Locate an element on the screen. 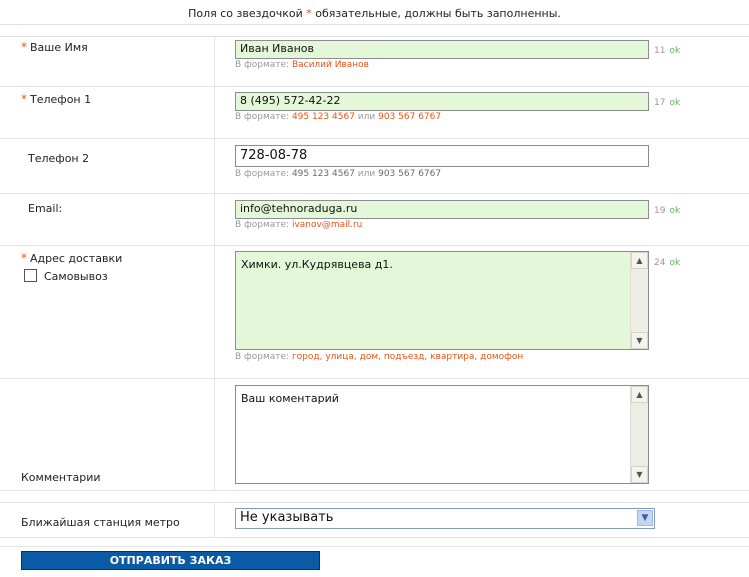  phone2-input: 728-08-78 is located at coordinates (442, 156).